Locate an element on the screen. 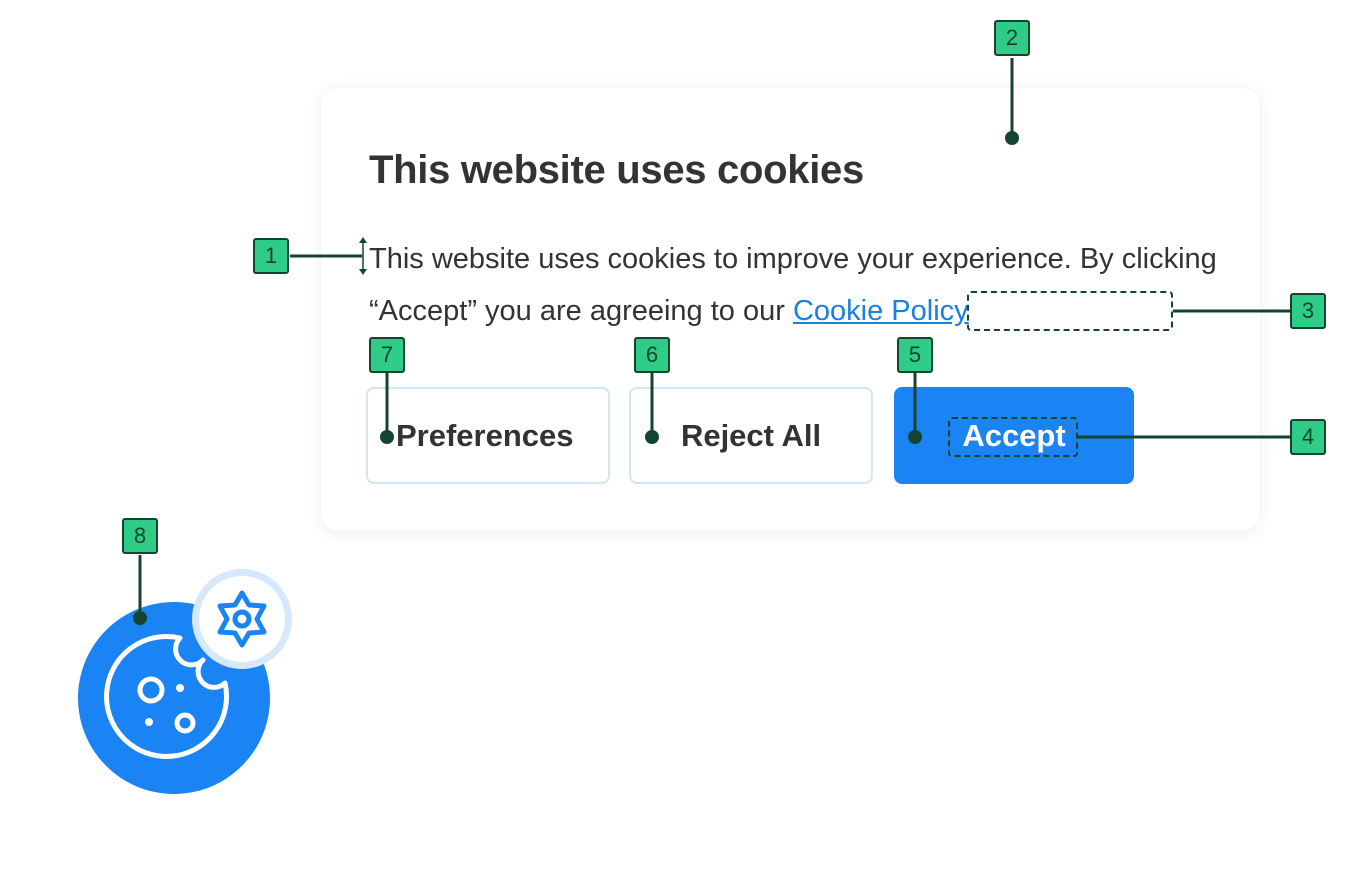 Image resolution: width=1361 pixels, height=874 pixels. banner-title: This website uses cookies is located at coordinates (616, 170).